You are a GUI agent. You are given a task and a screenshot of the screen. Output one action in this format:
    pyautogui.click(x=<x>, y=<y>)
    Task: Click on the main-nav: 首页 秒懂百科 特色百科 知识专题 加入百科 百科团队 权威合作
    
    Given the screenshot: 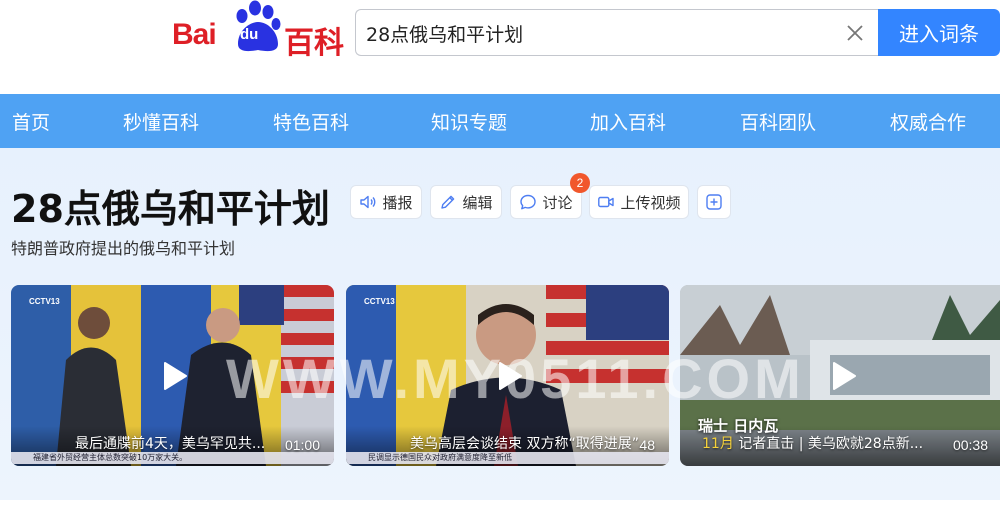 What is the action you would take?
    pyautogui.click(x=500, y=121)
    